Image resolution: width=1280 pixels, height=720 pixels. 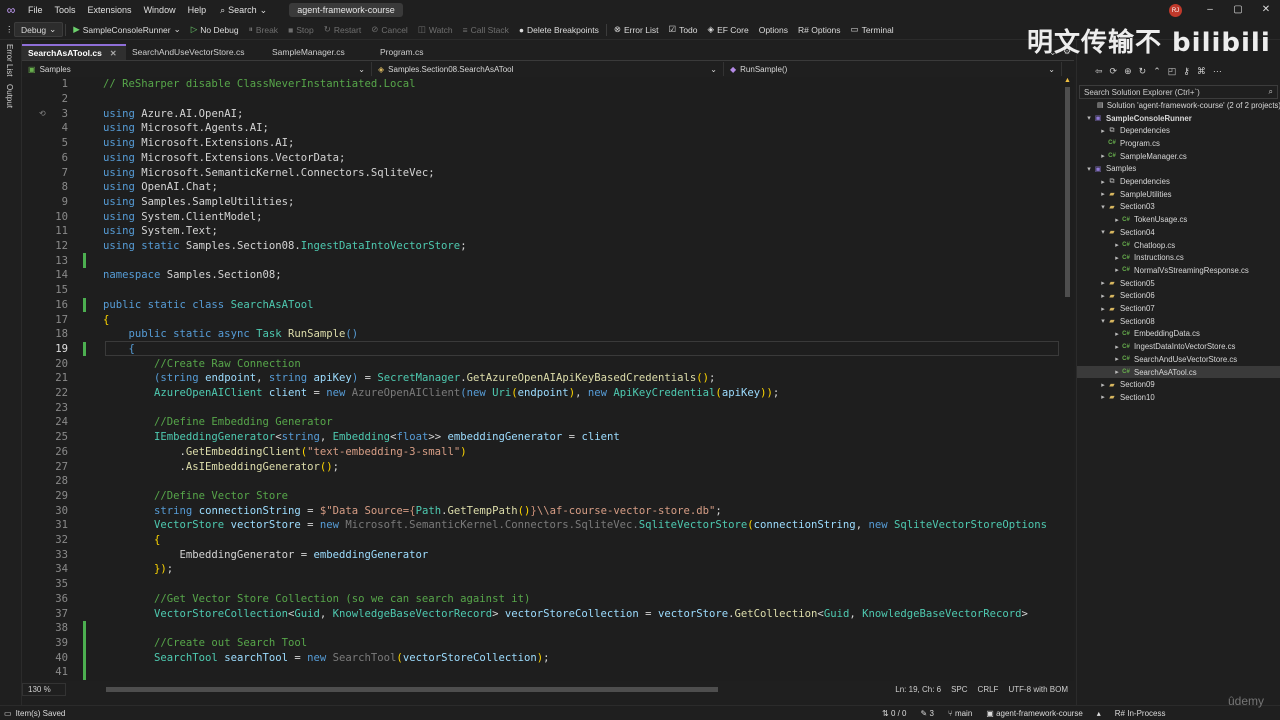 What do you see at coordinates (1178, 384) in the screenshot?
I see `tree-item: ▸ ▰ Section09` at bounding box center [1178, 384].